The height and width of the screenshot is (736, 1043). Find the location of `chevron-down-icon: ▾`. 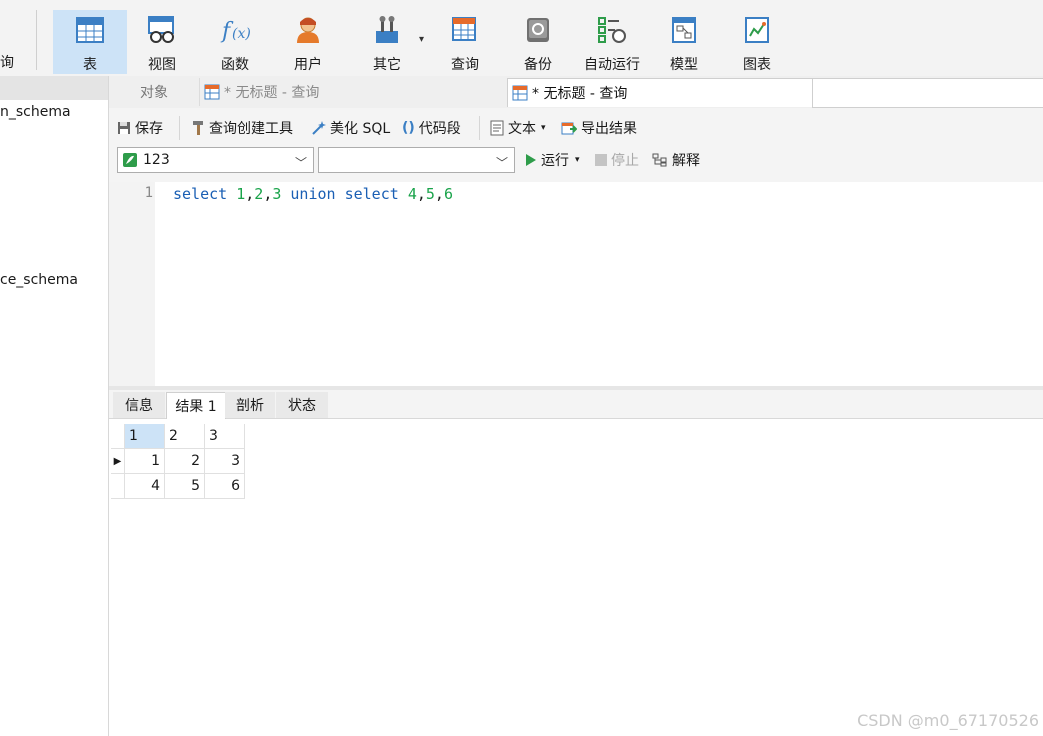

chevron-down-icon: ▾ is located at coordinates (421, 39).